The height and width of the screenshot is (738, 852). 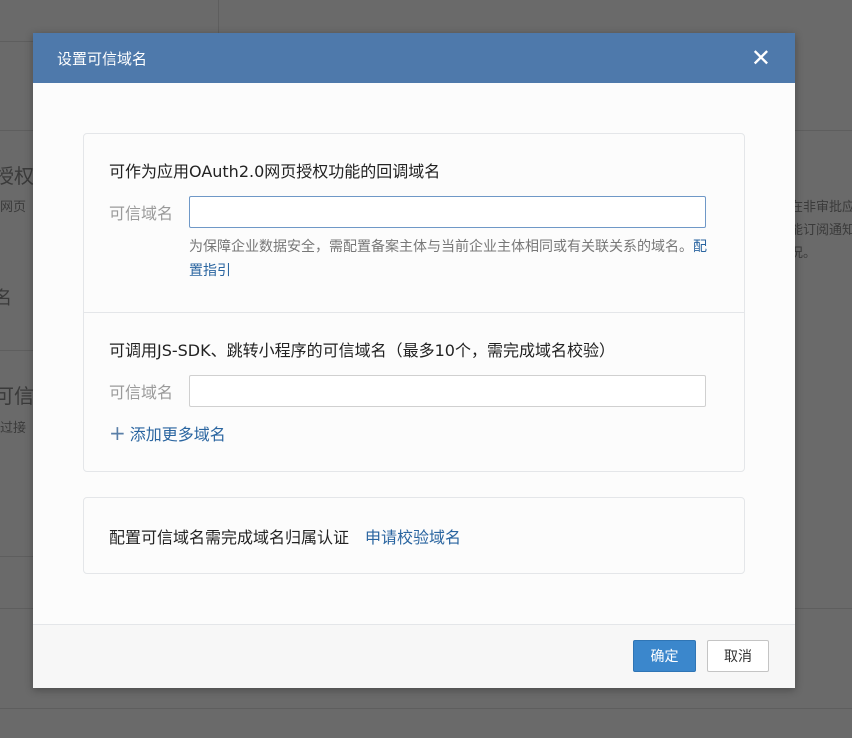 I want to click on dialog-footer: 确定 取消, so click(x=414, y=656).